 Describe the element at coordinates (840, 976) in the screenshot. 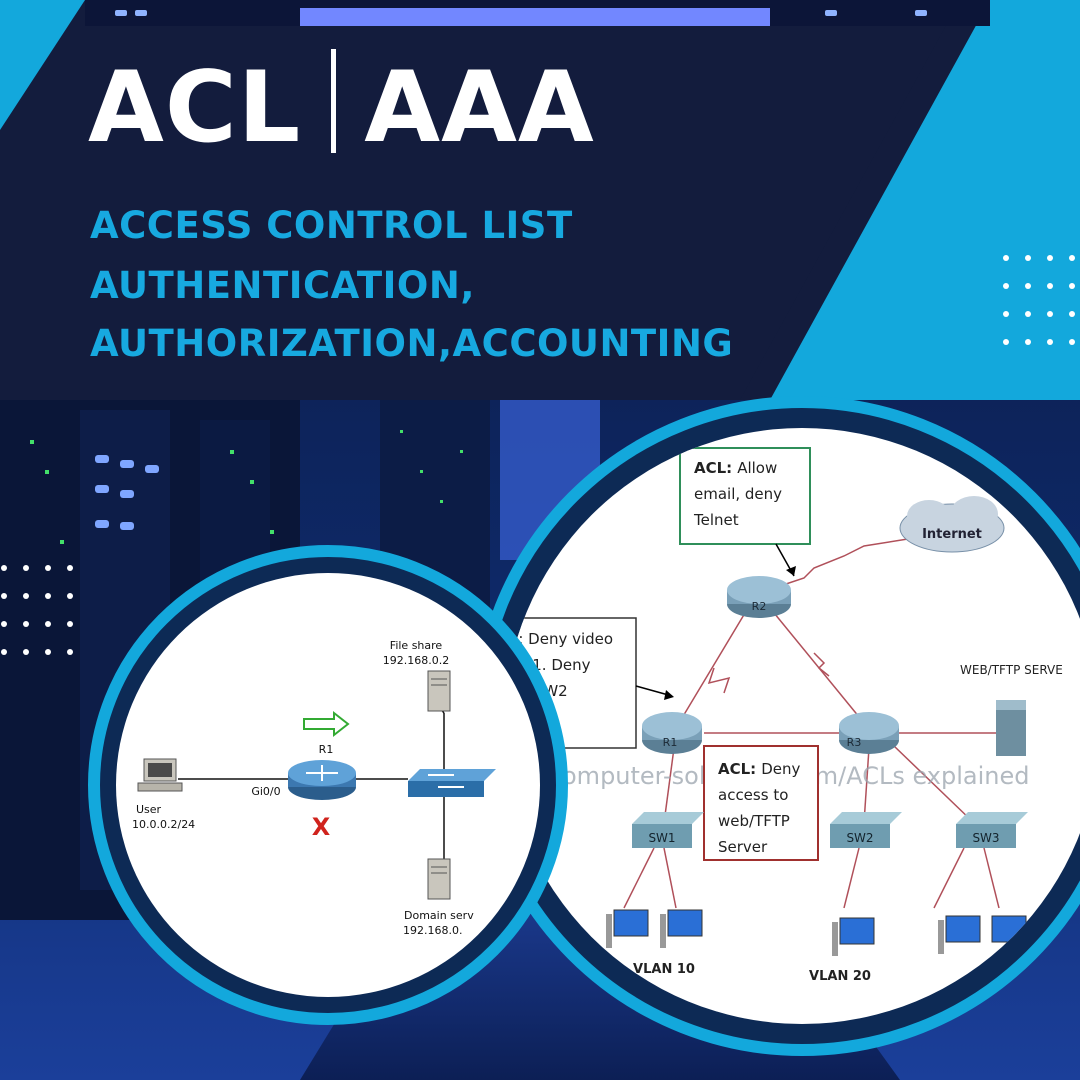

I see `svg-text: VLAN 20` at that location.